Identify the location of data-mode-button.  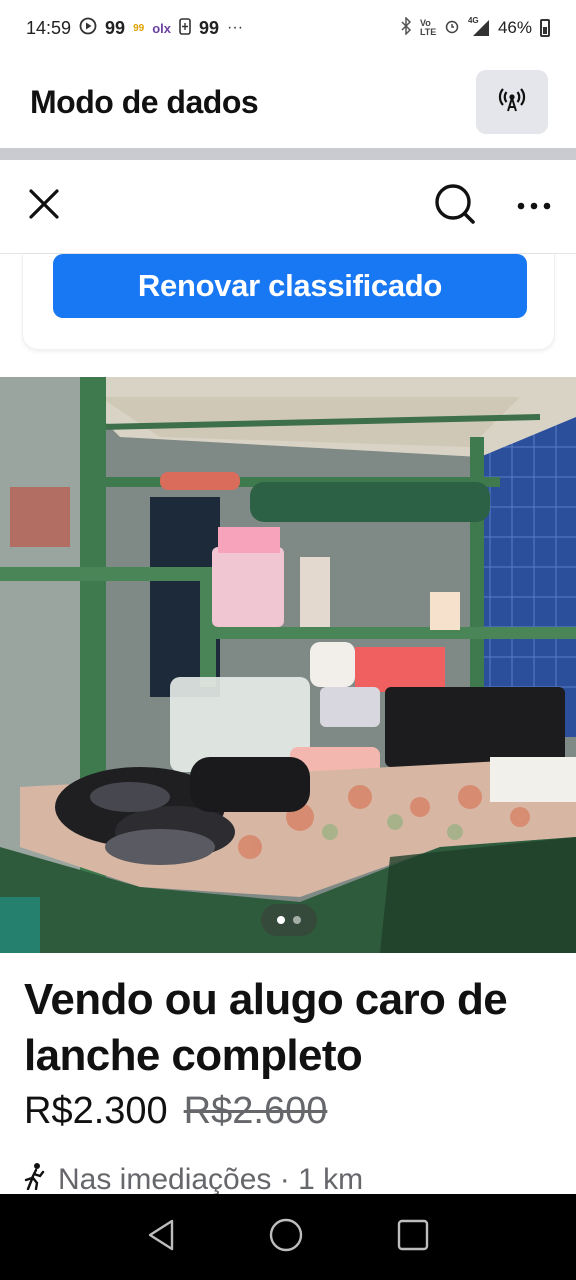
(512, 102).